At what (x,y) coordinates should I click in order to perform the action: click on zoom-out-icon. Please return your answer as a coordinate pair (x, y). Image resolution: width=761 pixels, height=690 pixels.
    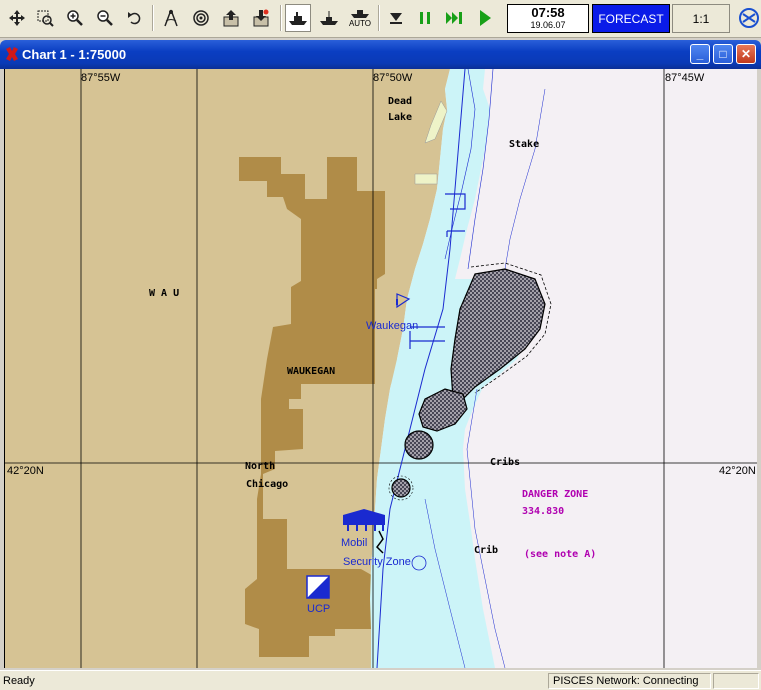
    Looking at the image, I should click on (105, 18).